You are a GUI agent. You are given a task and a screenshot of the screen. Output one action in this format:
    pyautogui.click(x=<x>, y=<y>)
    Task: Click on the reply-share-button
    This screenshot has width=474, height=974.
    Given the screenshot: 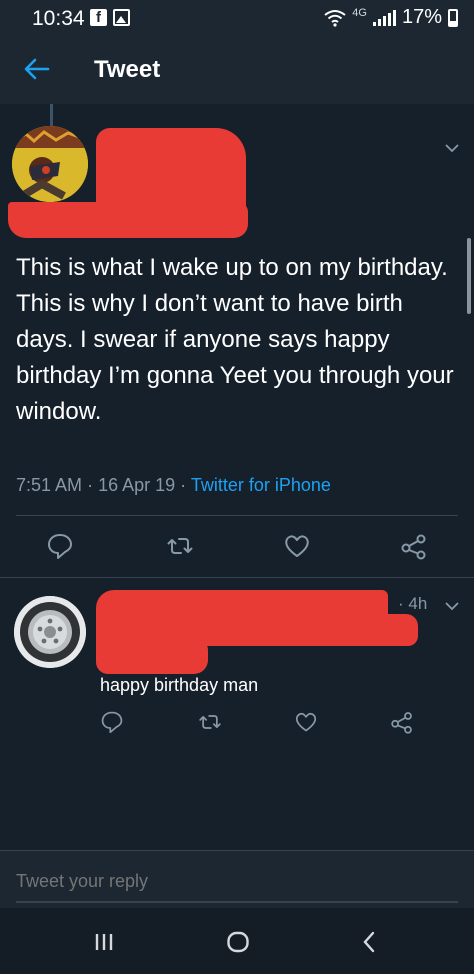 What is the action you would take?
    pyautogui.click(x=402, y=722)
    